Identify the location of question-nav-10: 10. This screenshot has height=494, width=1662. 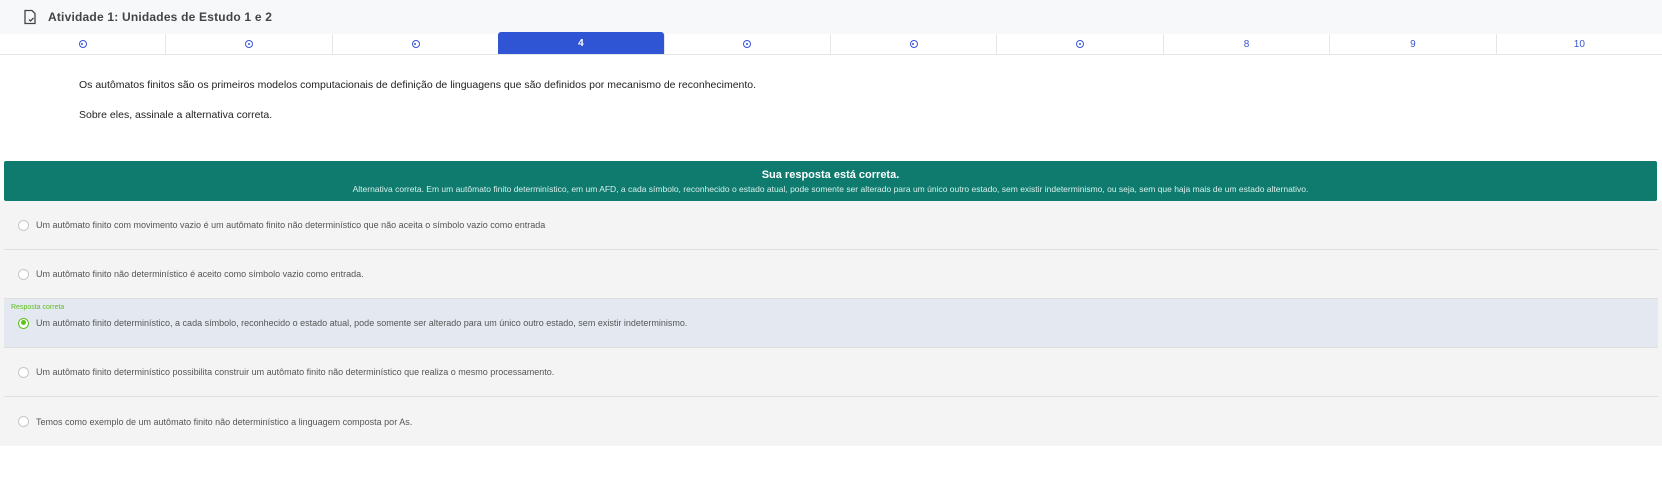
(1578, 44).